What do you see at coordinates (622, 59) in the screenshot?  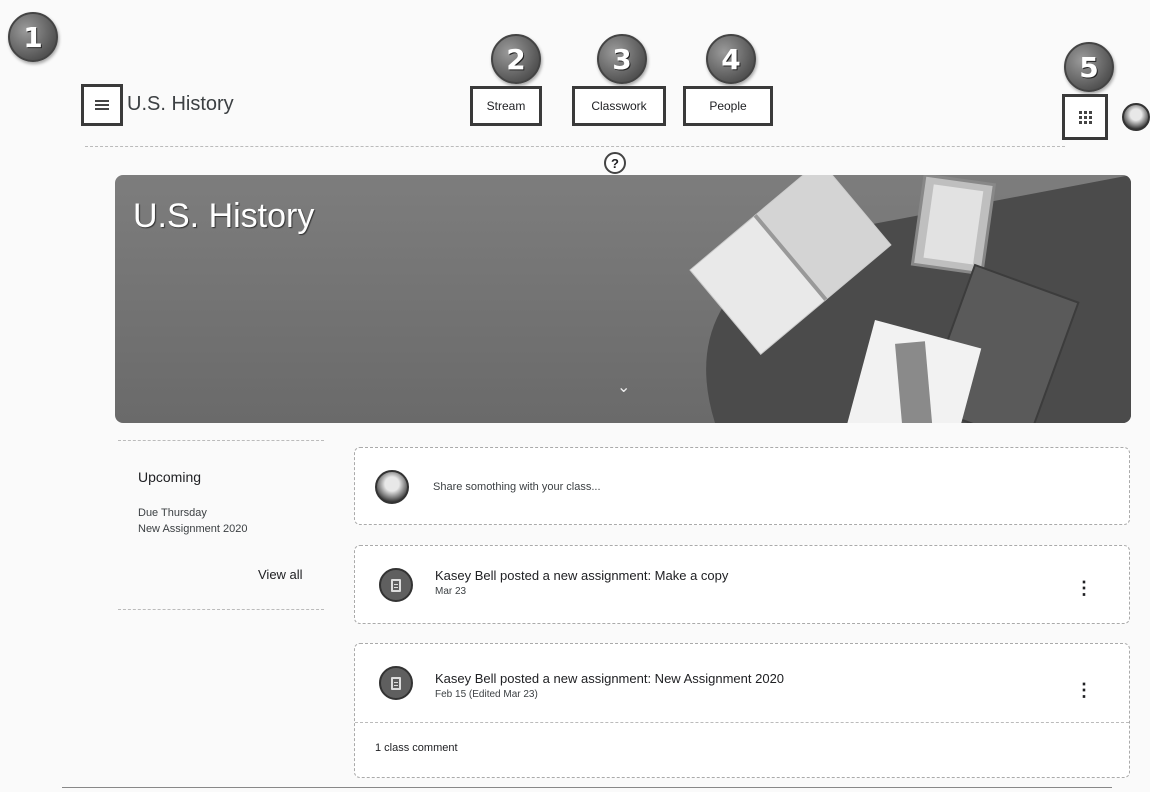 I see `callout-3: 3` at bounding box center [622, 59].